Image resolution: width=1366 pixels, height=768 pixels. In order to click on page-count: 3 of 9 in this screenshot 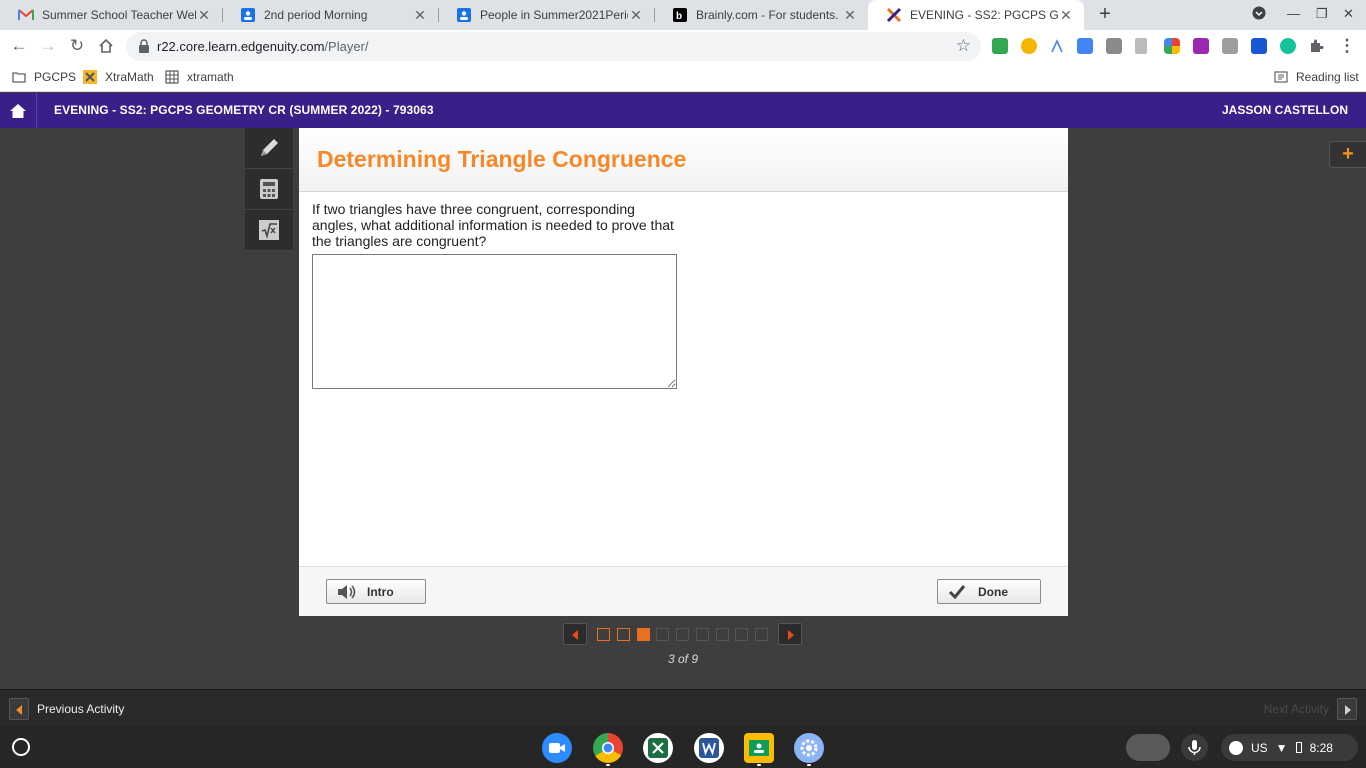, I will do `click(683, 659)`.